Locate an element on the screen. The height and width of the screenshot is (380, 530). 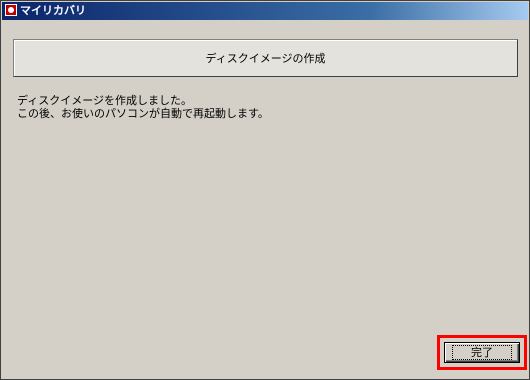
message-line-2: この後、お使いのパソコンが自動で再起動します。 is located at coordinates (143, 113).